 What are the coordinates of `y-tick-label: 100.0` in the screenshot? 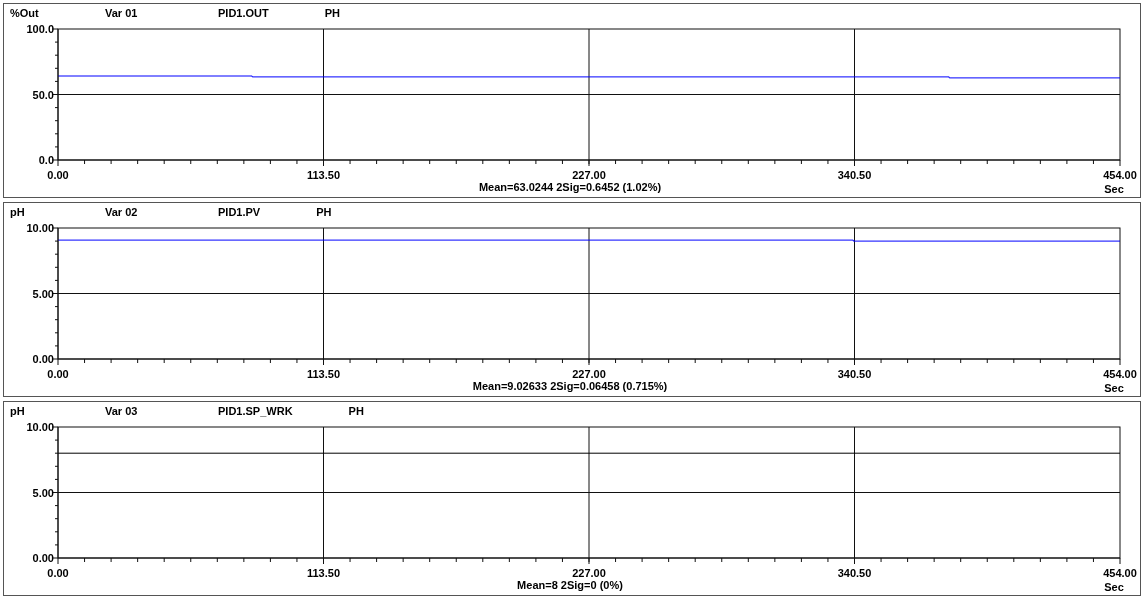 It's located at (40, 29).